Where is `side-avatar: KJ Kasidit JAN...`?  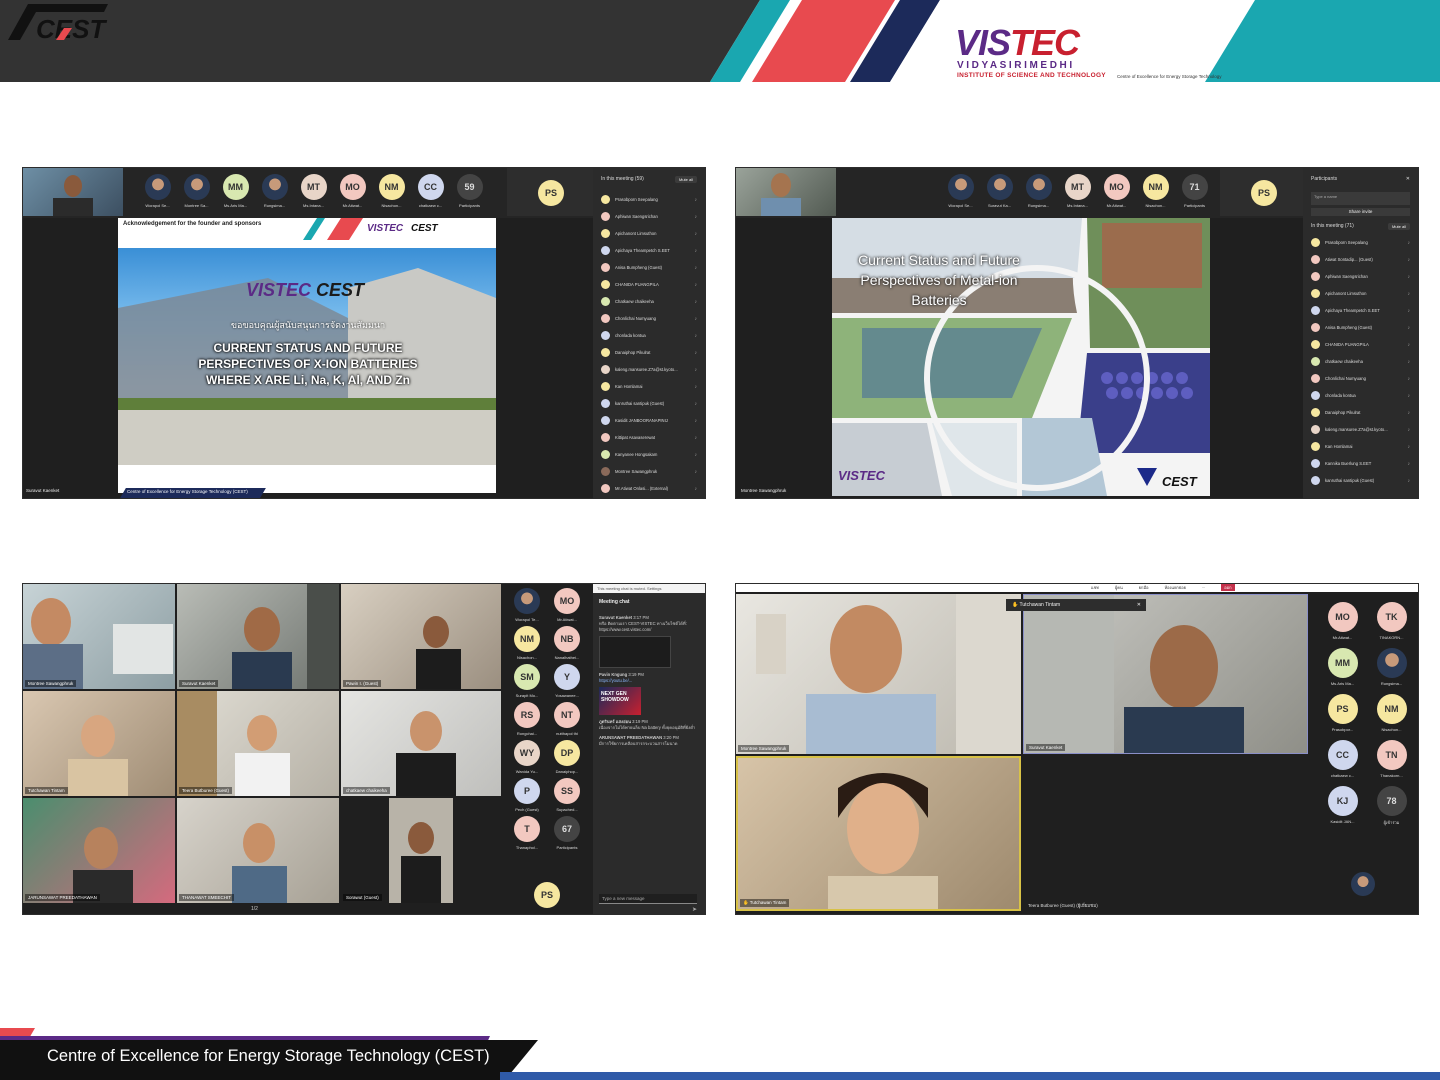
side-avatar: KJ Kasidit JAN... is located at coordinates (1342, 806).